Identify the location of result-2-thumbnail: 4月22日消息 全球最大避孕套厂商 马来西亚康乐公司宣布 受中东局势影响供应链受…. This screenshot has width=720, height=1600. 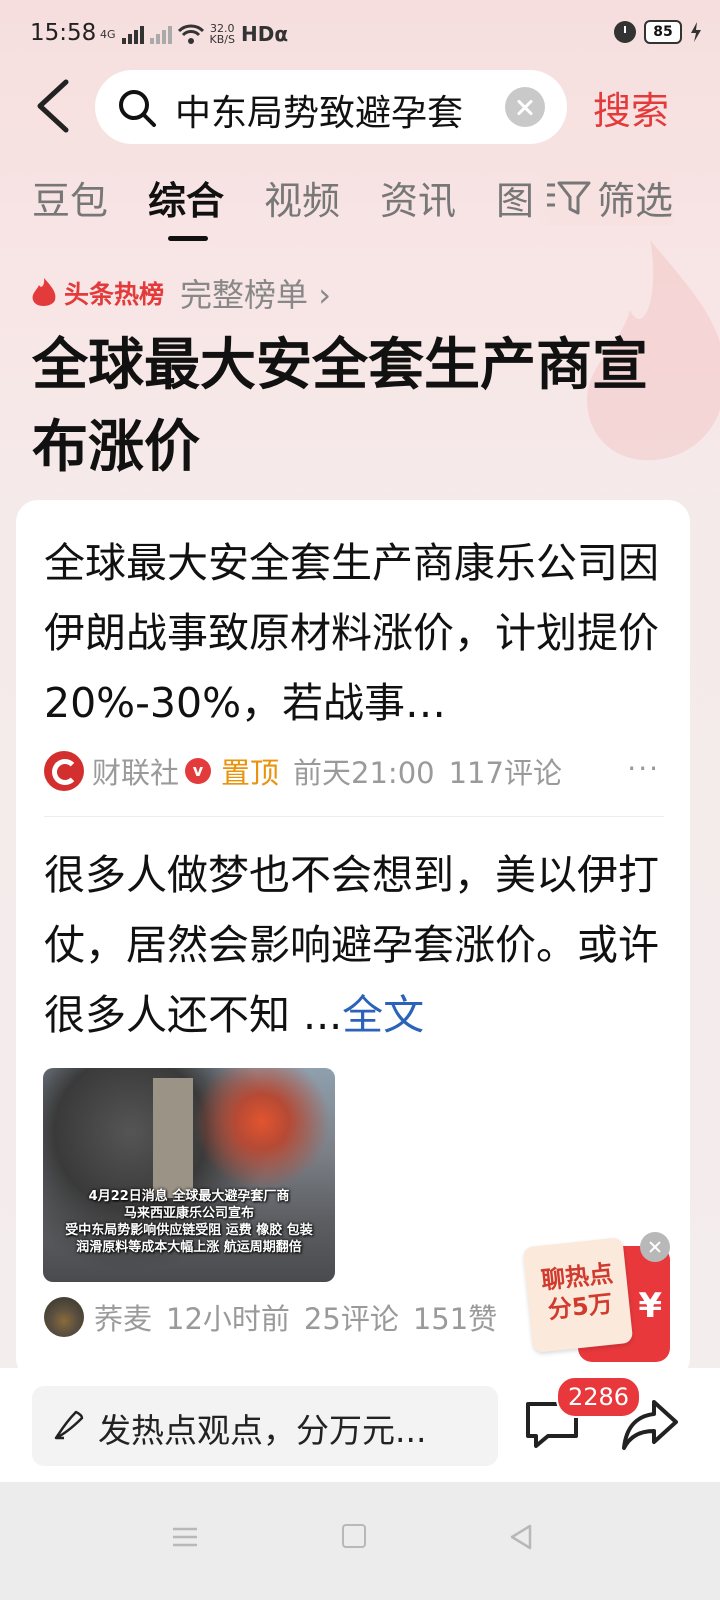
(189, 1175).